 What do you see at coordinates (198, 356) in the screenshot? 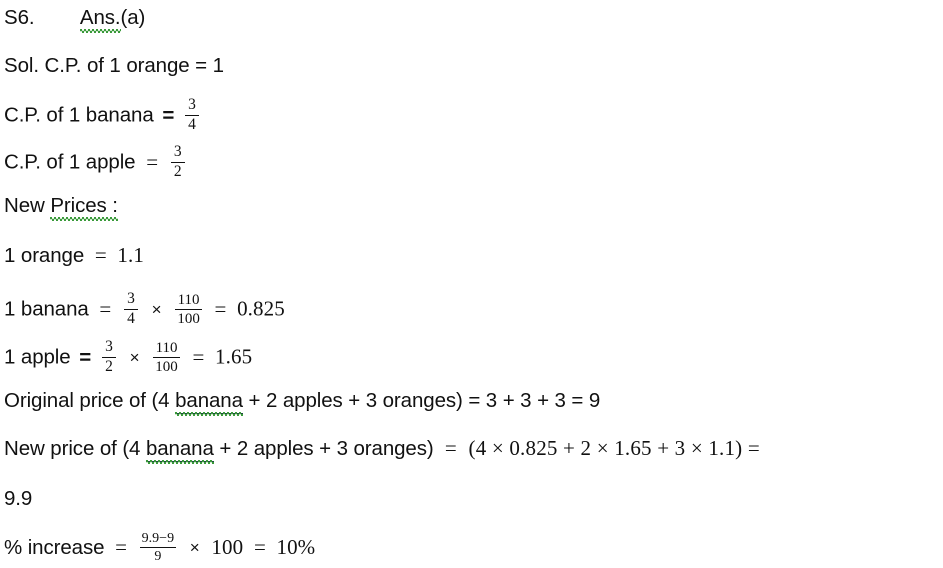
I see `new-apple-equals-2: =` at bounding box center [198, 356].